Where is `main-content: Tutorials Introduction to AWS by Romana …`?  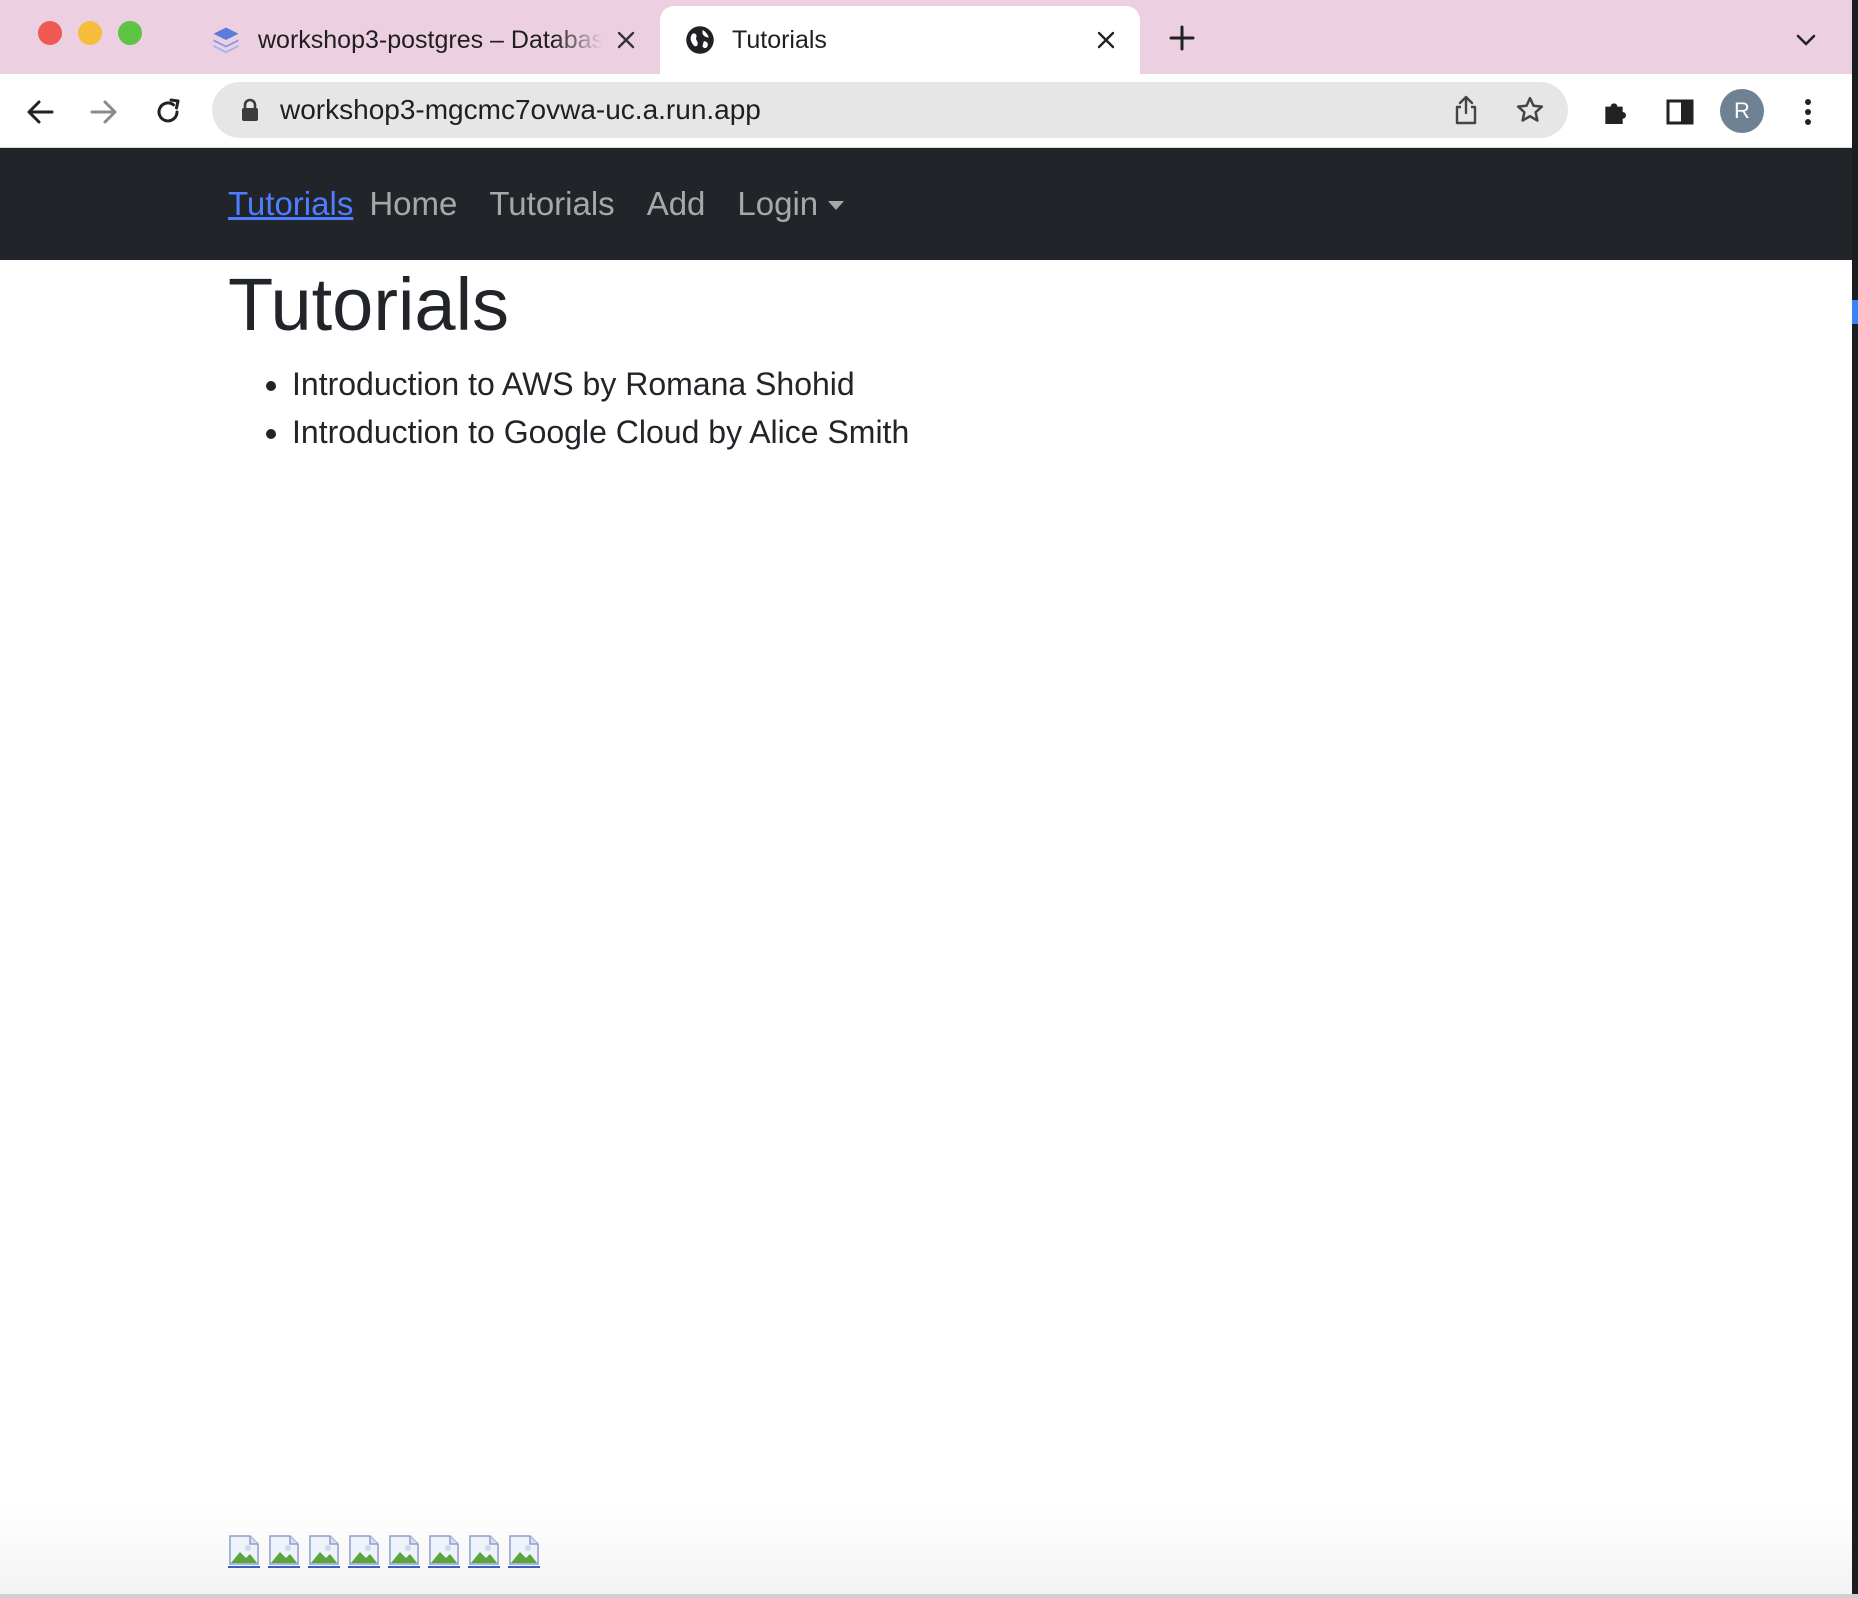 main-content: Tutorials Introduction to AWS by Romana … is located at coordinates (568, 358).